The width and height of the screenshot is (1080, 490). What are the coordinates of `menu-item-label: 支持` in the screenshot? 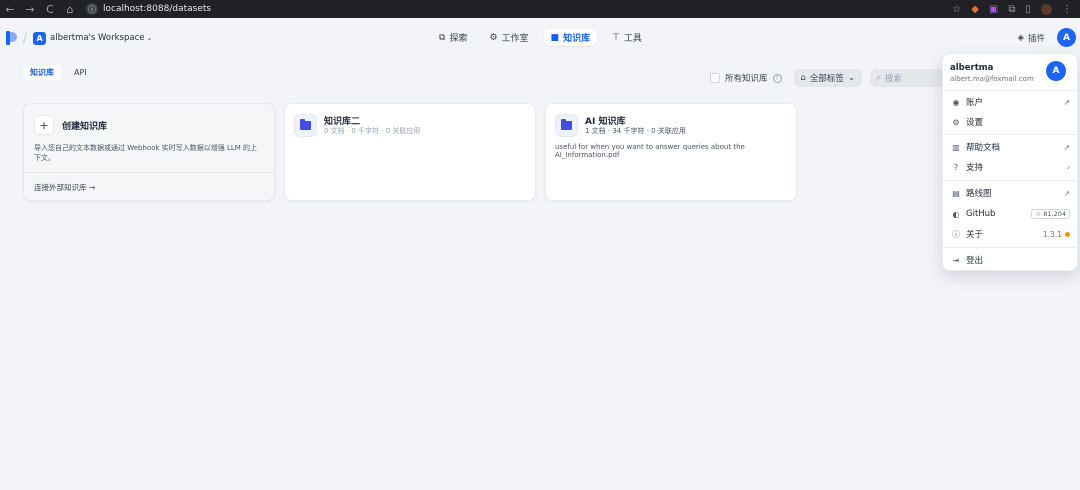 It's located at (975, 168).